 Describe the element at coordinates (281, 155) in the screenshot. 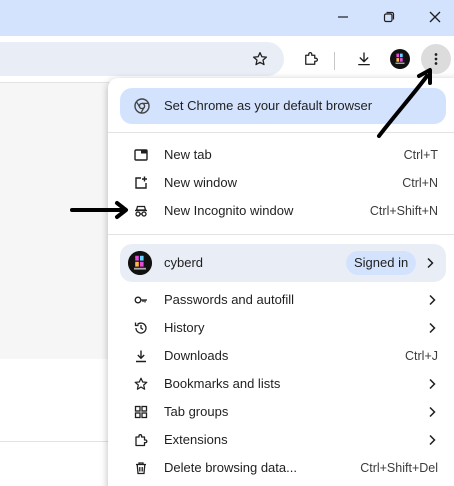

I see `menu-item-new-tab: New tab Ctrl+T` at that location.